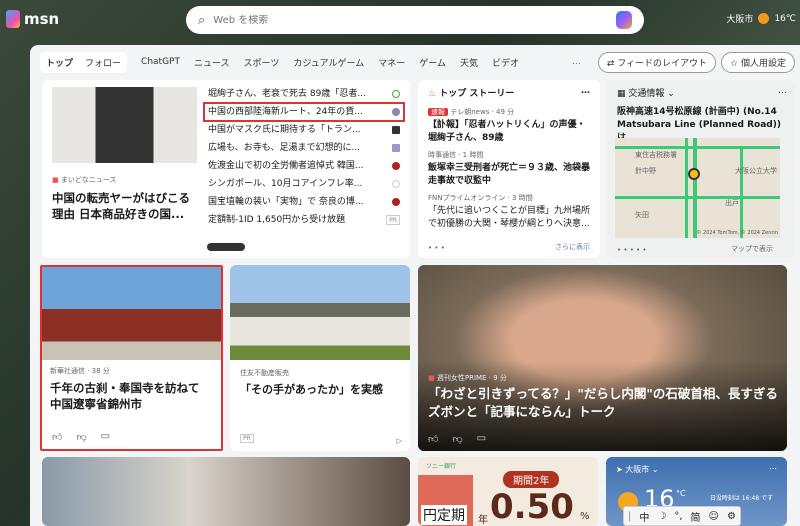 The height and width of the screenshot is (526, 800). What do you see at coordinates (436, 248) in the screenshot?
I see `pager-dots: • • •` at bounding box center [436, 248].